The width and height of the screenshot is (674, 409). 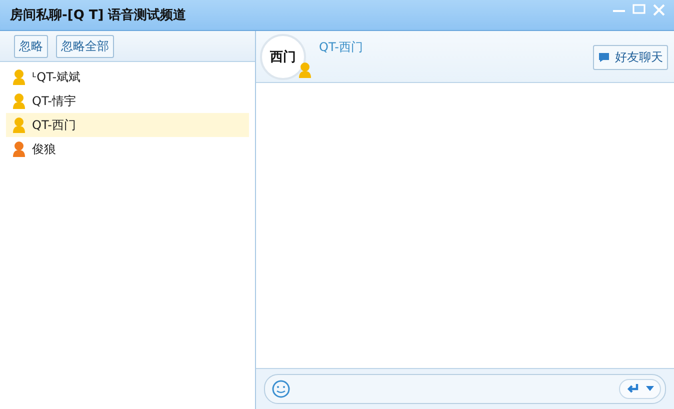 I want to click on smiley-icon, so click(x=281, y=389).